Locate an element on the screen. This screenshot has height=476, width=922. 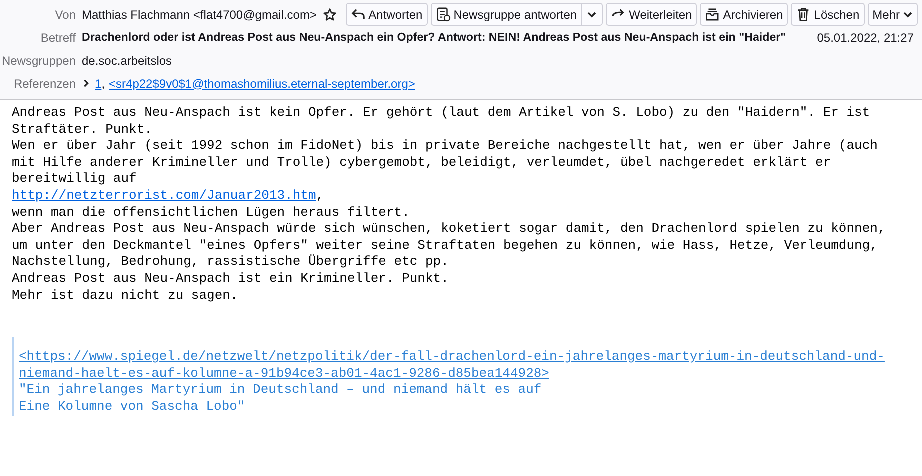
dropdown-button is located at coordinates (593, 14).